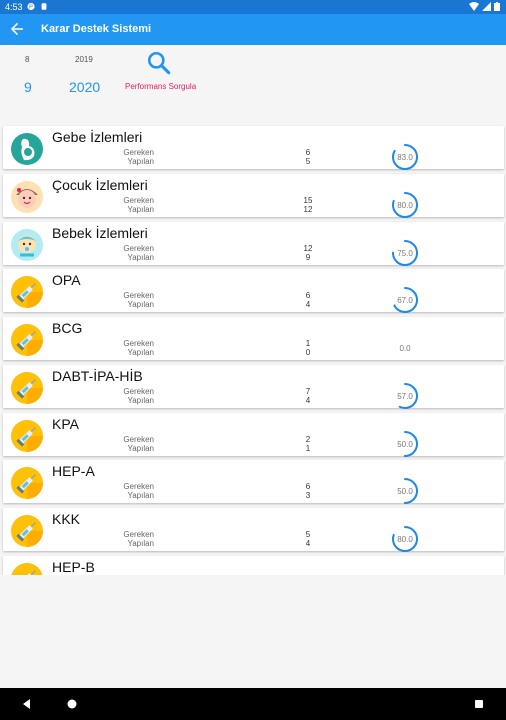 The height and width of the screenshot is (720, 506). Describe the element at coordinates (253, 338) in the screenshot. I see `list-item: BCG Gereken Yapılan 1 0 0.0` at that location.